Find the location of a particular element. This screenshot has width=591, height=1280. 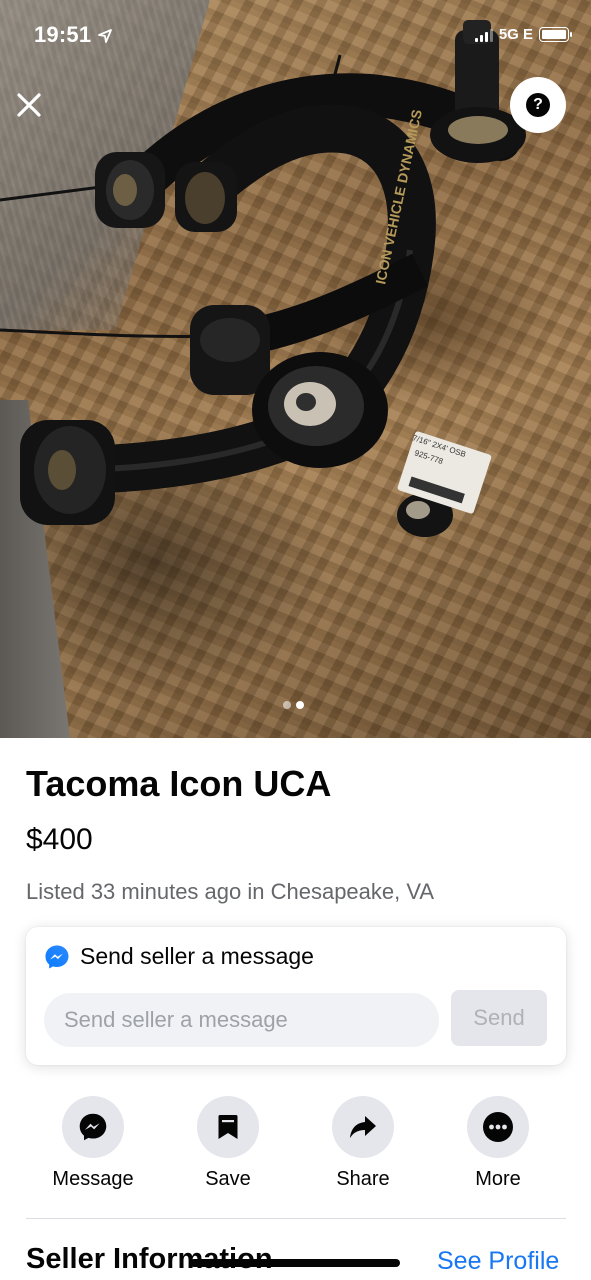

message-card-header: Send seller a message is located at coordinates (179, 956).